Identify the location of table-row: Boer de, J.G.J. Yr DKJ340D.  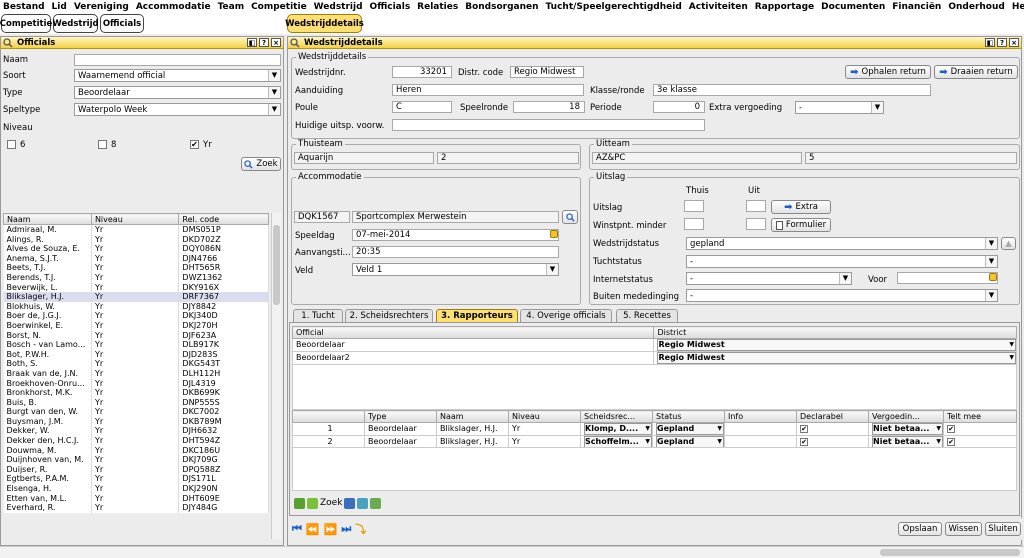
(136, 316).